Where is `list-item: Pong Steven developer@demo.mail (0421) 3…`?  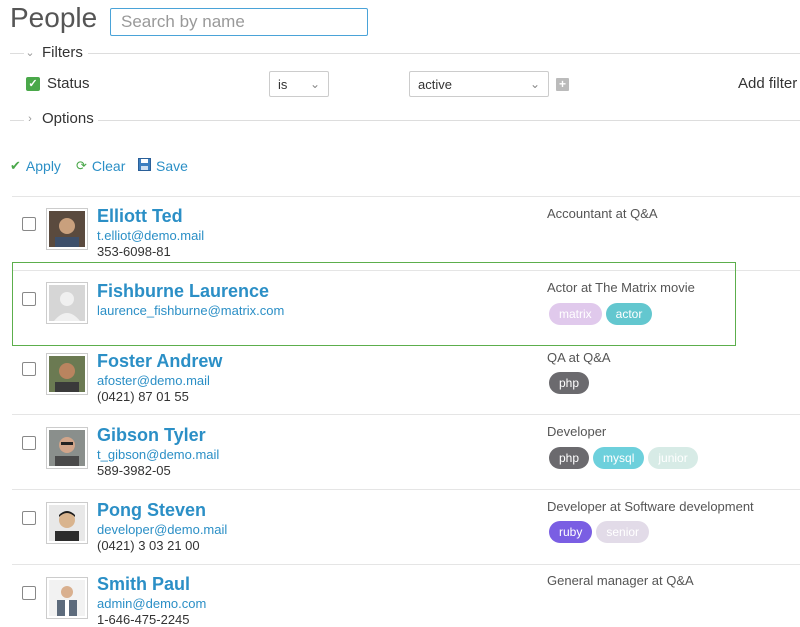
list-item: Pong Steven developer@demo.mail (0421) 3… is located at coordinates (406, 527).